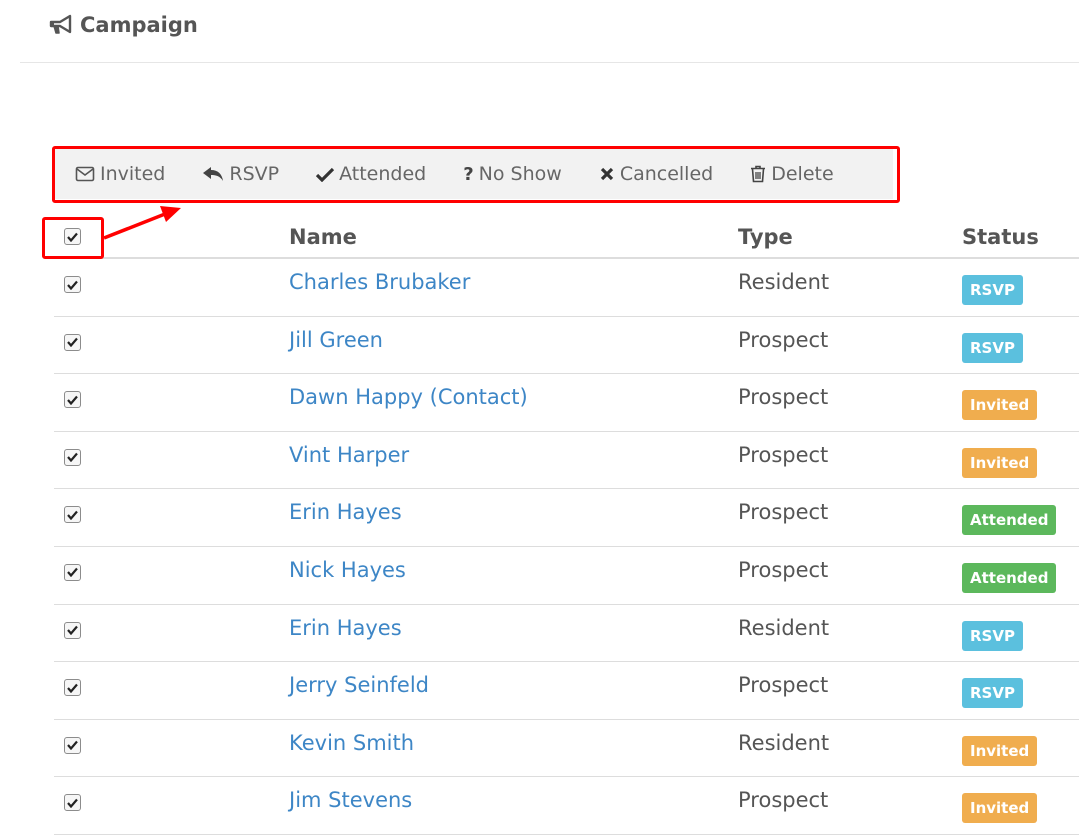 Image resolution: width=1079 pixels, height=837 pixels. What do you see at coordinates (349, 455) in the screenshot?
I see `contact-name-link: Vint Harper` at bounding box center [349, 455].